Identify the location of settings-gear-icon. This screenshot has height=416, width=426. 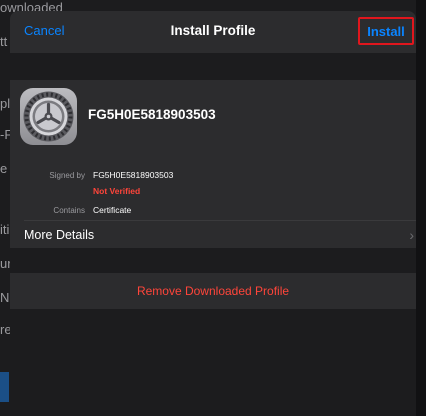
(48, 116).